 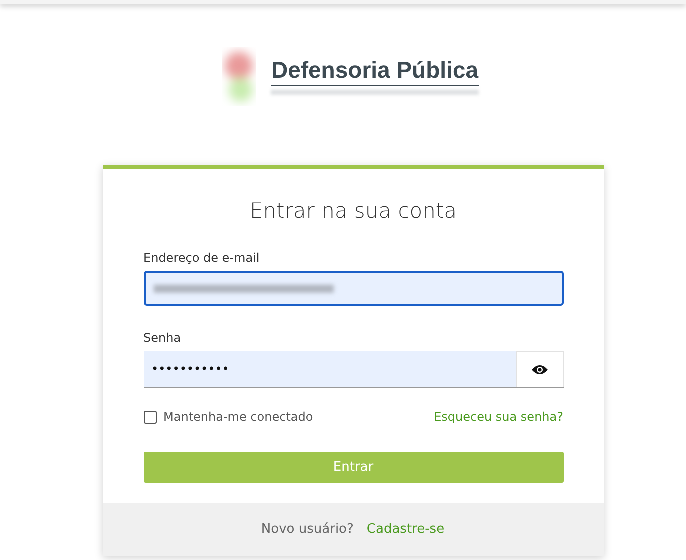 What do you see at coordinates (353, 211) in the screenshot?
I see `card-title: Entrar na sua conta` at bounding box center [353, 211].